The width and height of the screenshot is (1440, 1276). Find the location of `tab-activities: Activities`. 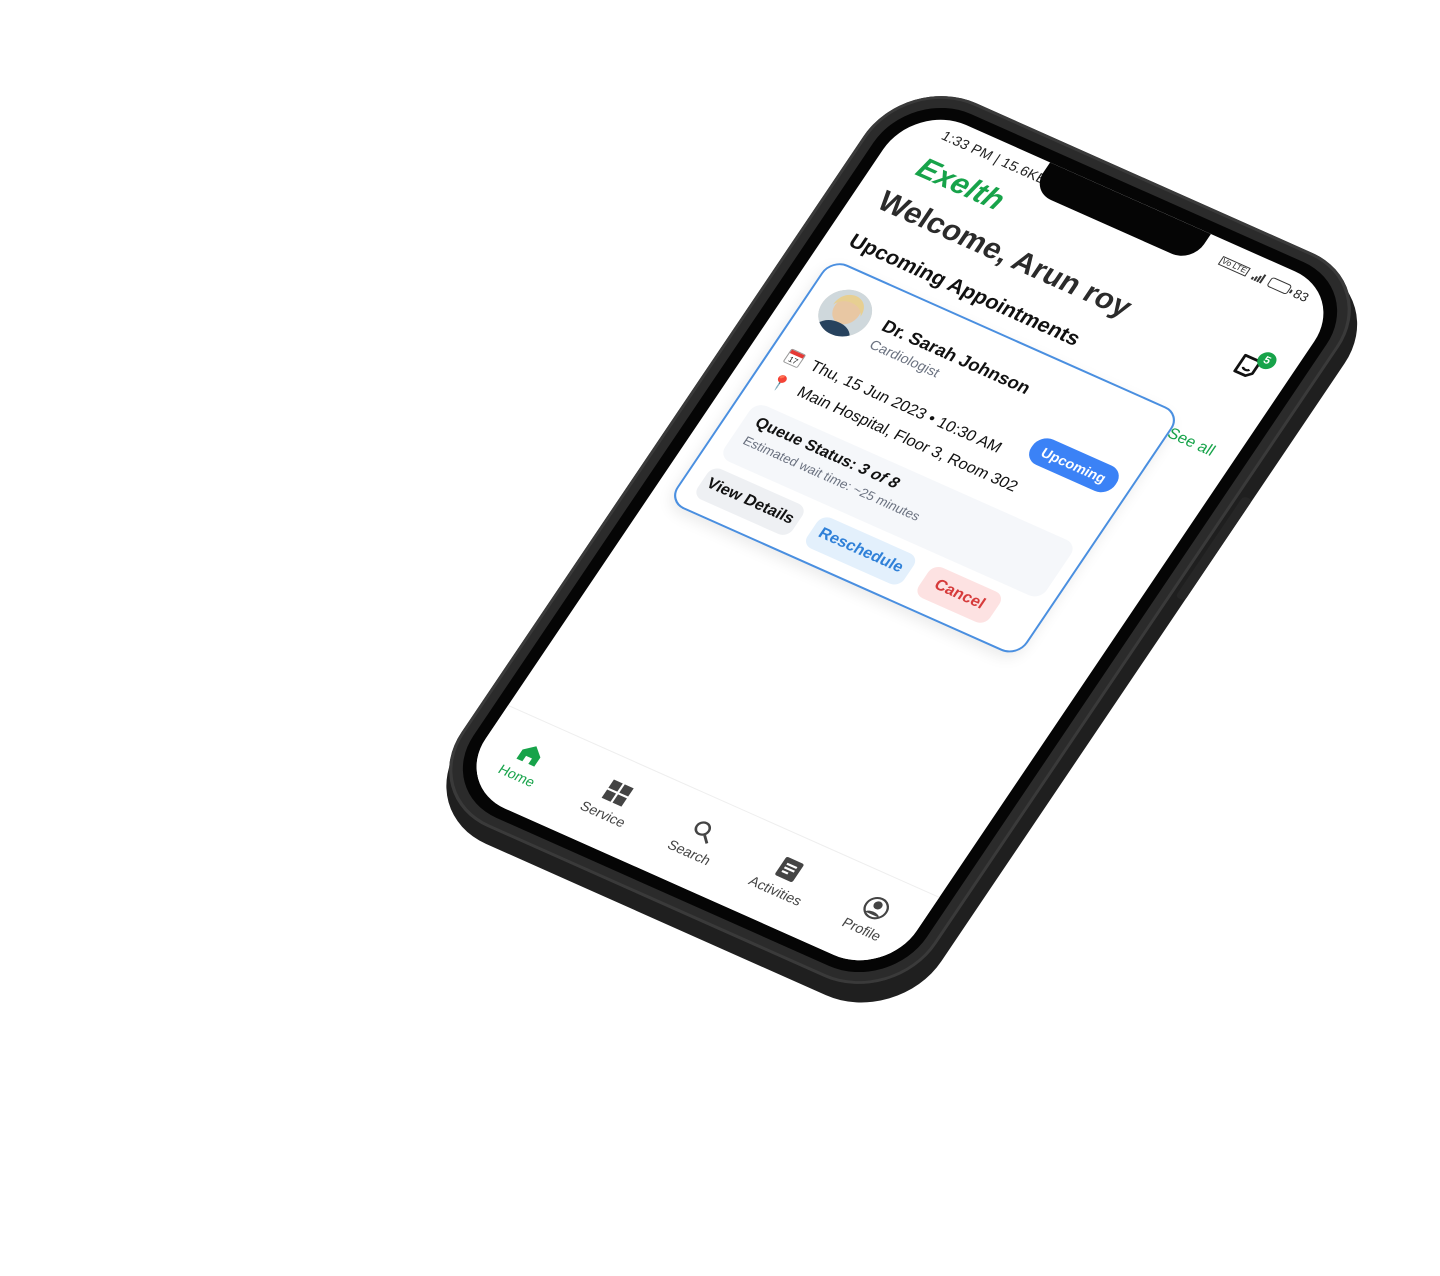

tab-activities: Activities is located at coordinates (783, 877).